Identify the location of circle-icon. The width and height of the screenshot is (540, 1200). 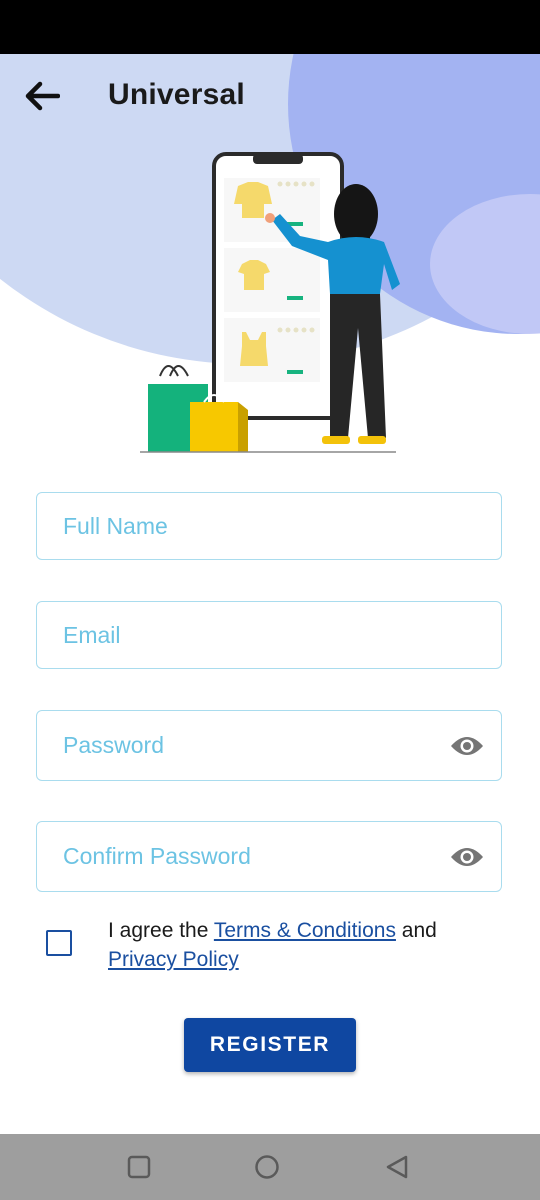
(267, 1167).